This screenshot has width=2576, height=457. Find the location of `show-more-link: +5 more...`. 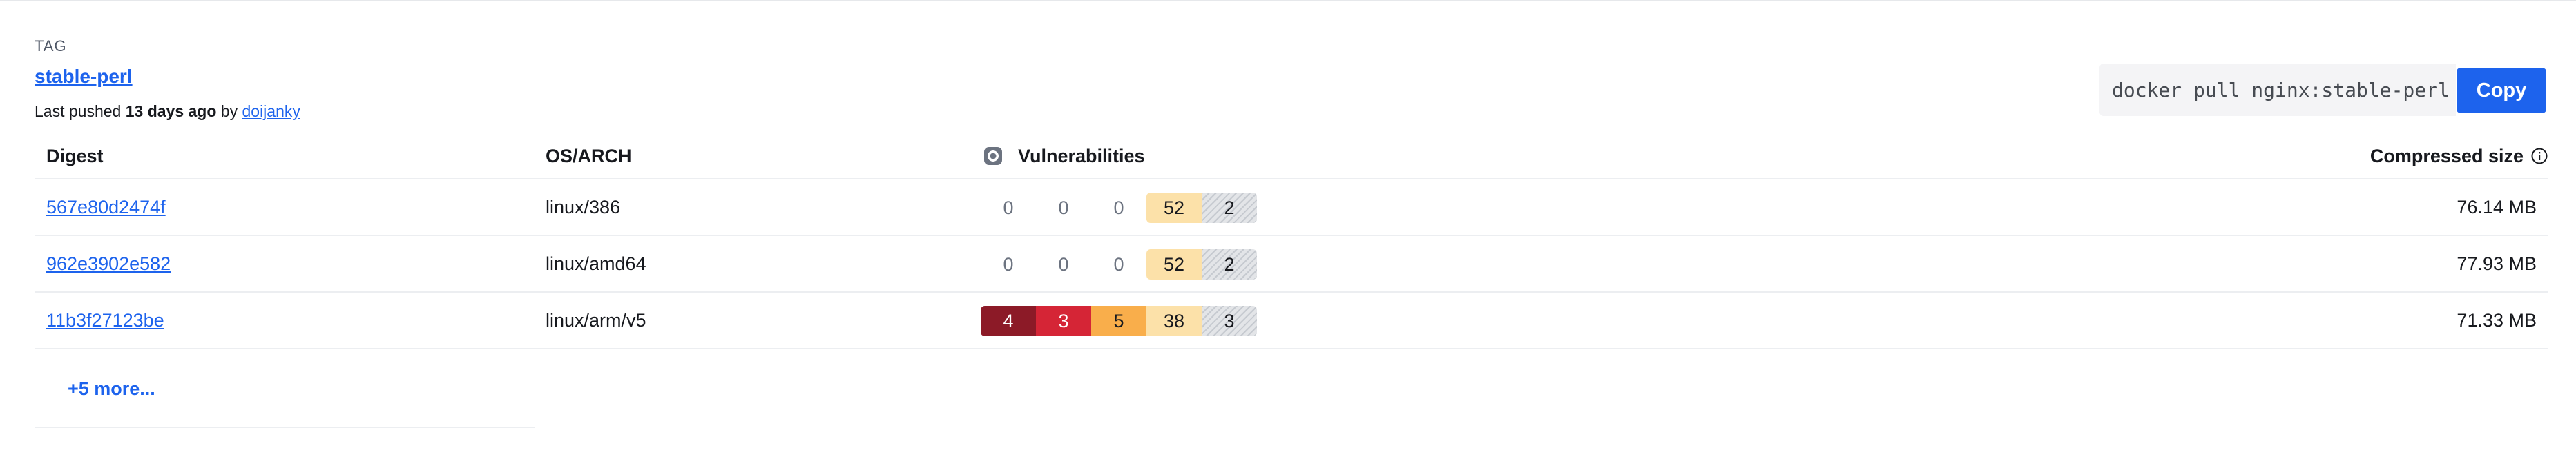

show-more-link: +5 more... is located at coordinates (111, 389).